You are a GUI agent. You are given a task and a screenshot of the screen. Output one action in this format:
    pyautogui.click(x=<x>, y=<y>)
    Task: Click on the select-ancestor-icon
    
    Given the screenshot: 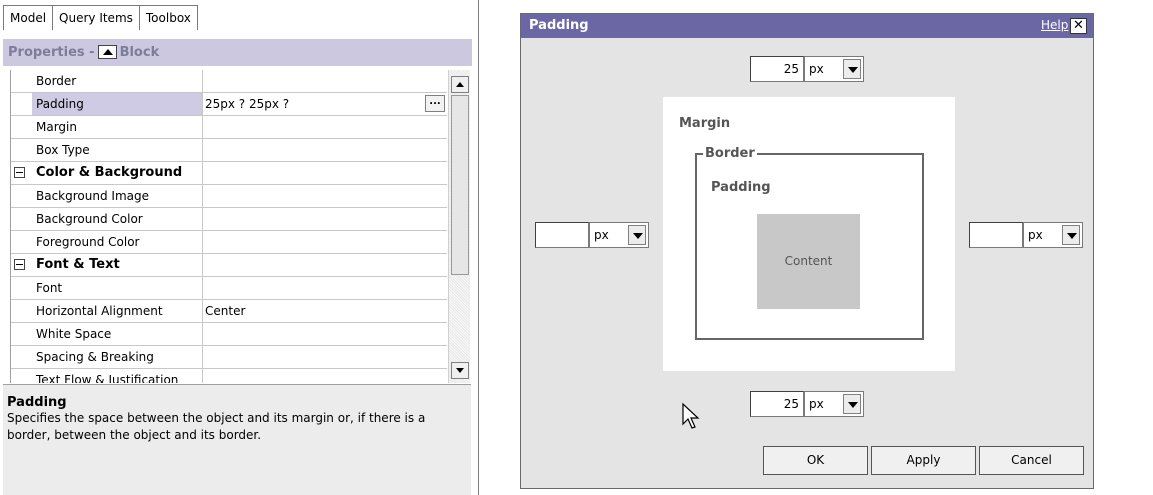 What is the action you would take?
    pyautogui.click(x=107, y=51)
    